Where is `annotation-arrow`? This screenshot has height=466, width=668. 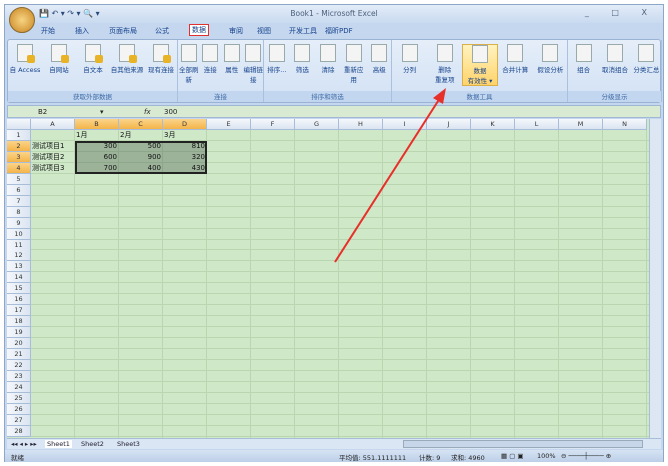
annotation-arrow is located at coordinates (390, 175).